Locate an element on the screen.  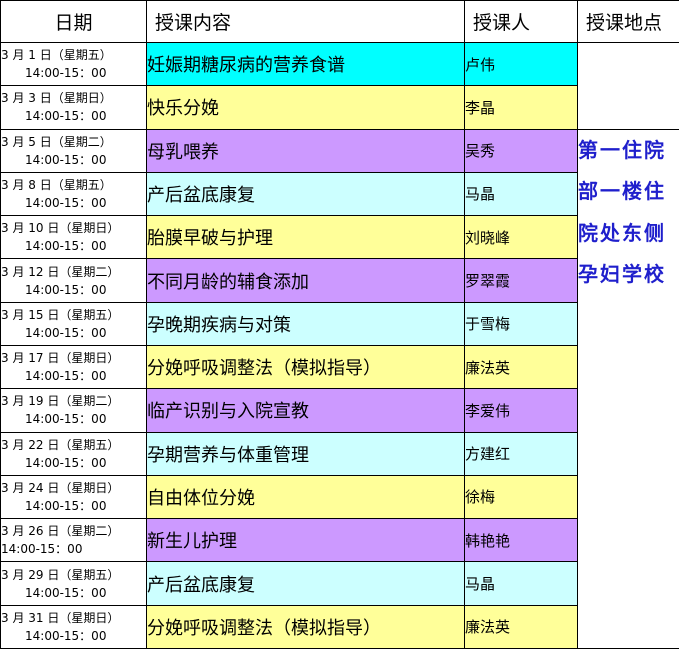
teacher-cell: 方建红 is located at coordinates (521, 453).